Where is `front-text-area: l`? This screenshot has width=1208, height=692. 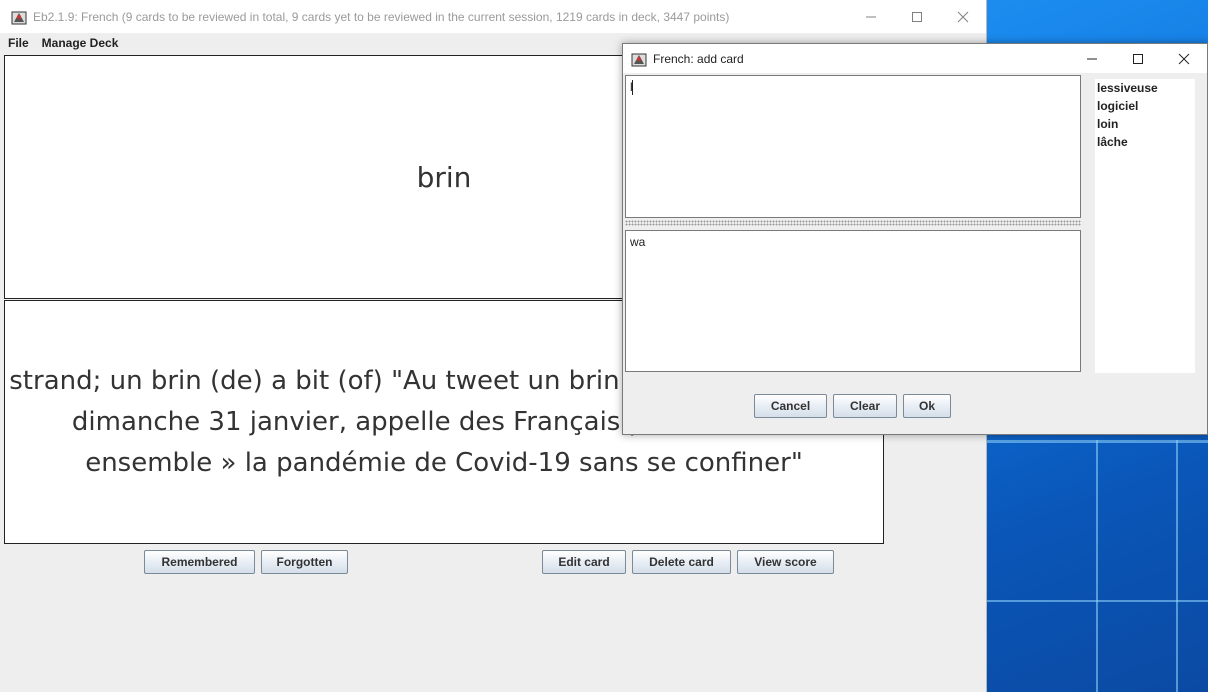
front-text-area: l is located at coordinates (853, 146).